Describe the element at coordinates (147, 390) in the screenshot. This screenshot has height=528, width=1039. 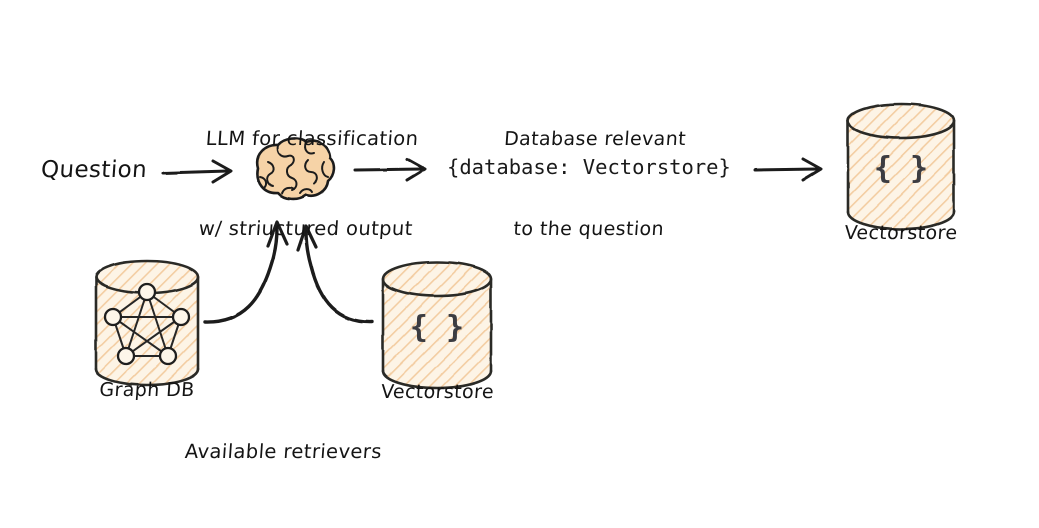
I see `graph-db-label: Graph DB` at that location.